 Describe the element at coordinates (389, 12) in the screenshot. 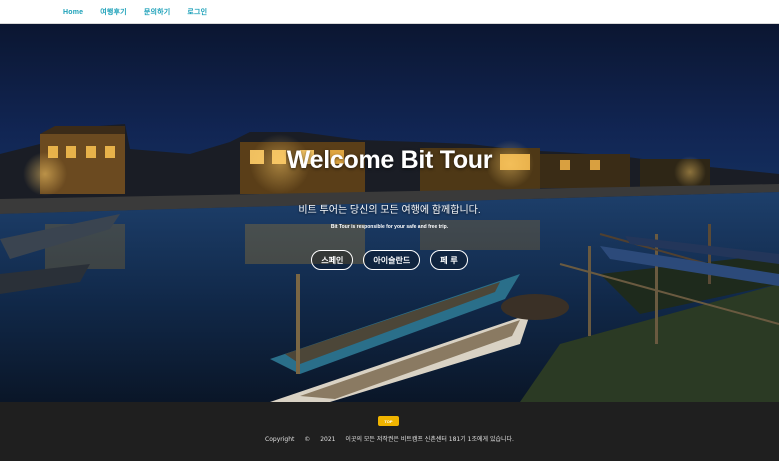

I see `top-navbar: Home 여행후기 문의하기 로그인` at that location.